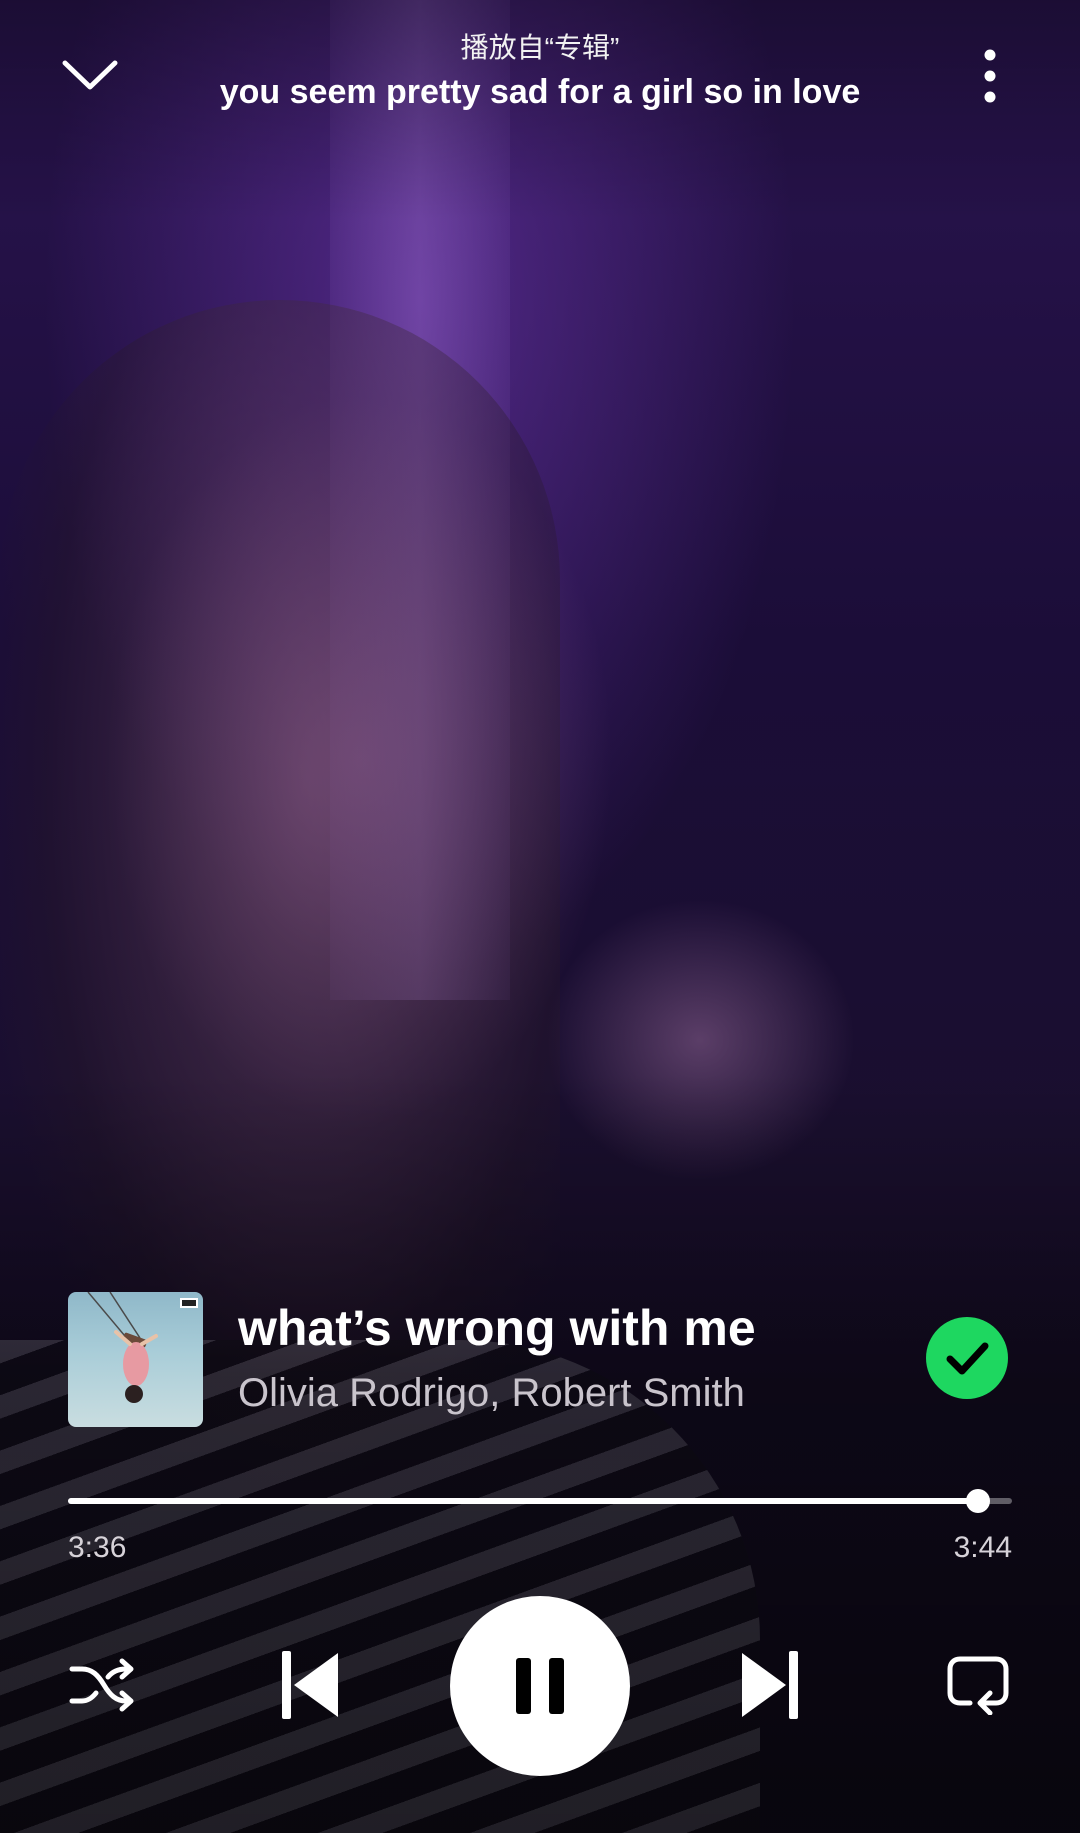  I want to click on pause-button, so click(540, 1686).